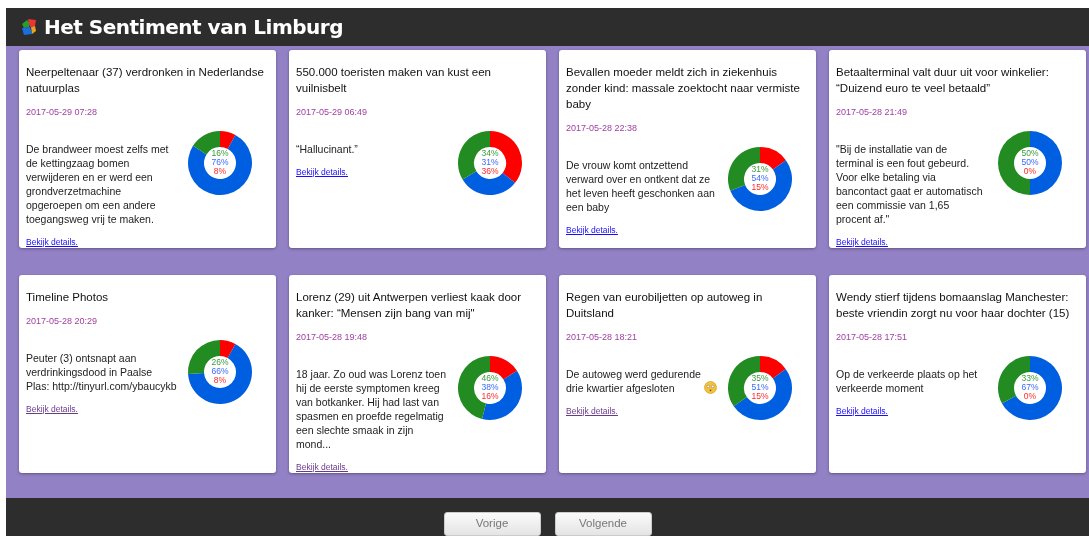  I want to click on article-date: 2017-05-28 19:48, so click(332, 337).